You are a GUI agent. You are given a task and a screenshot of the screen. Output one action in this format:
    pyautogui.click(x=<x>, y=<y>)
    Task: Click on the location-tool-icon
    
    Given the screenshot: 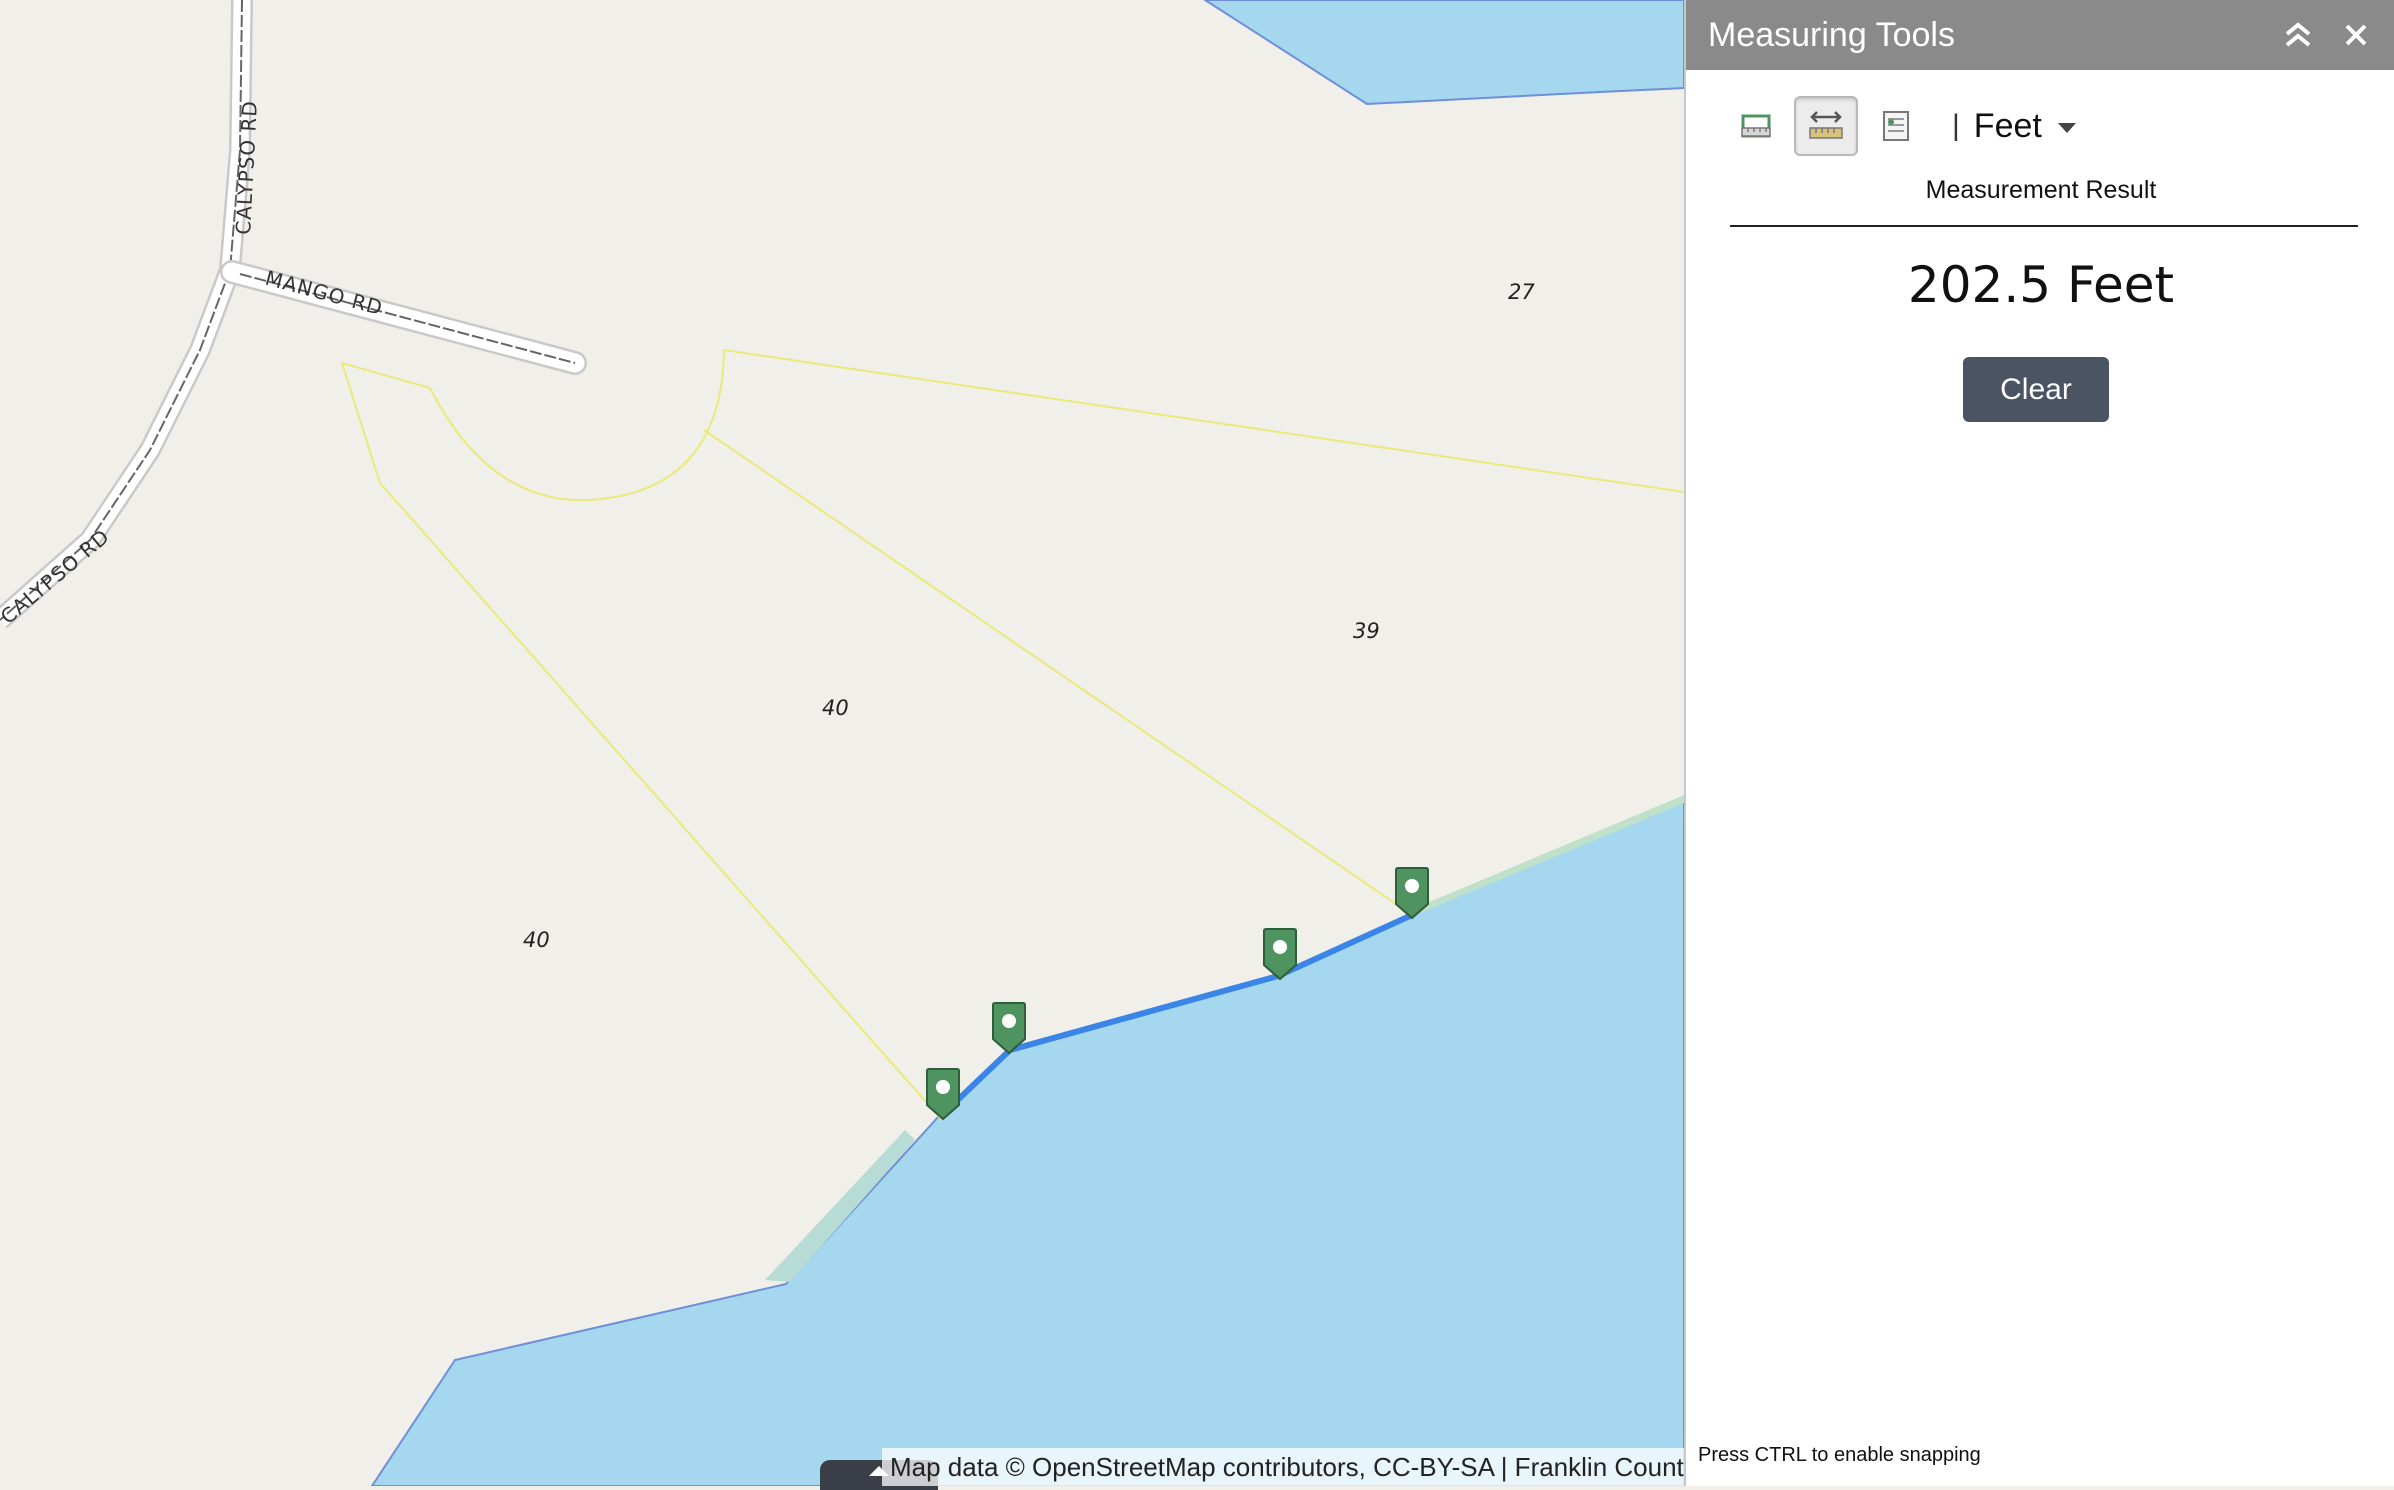 What is the action you would take?
    pyautogui.click(x=1896, y=126)
    